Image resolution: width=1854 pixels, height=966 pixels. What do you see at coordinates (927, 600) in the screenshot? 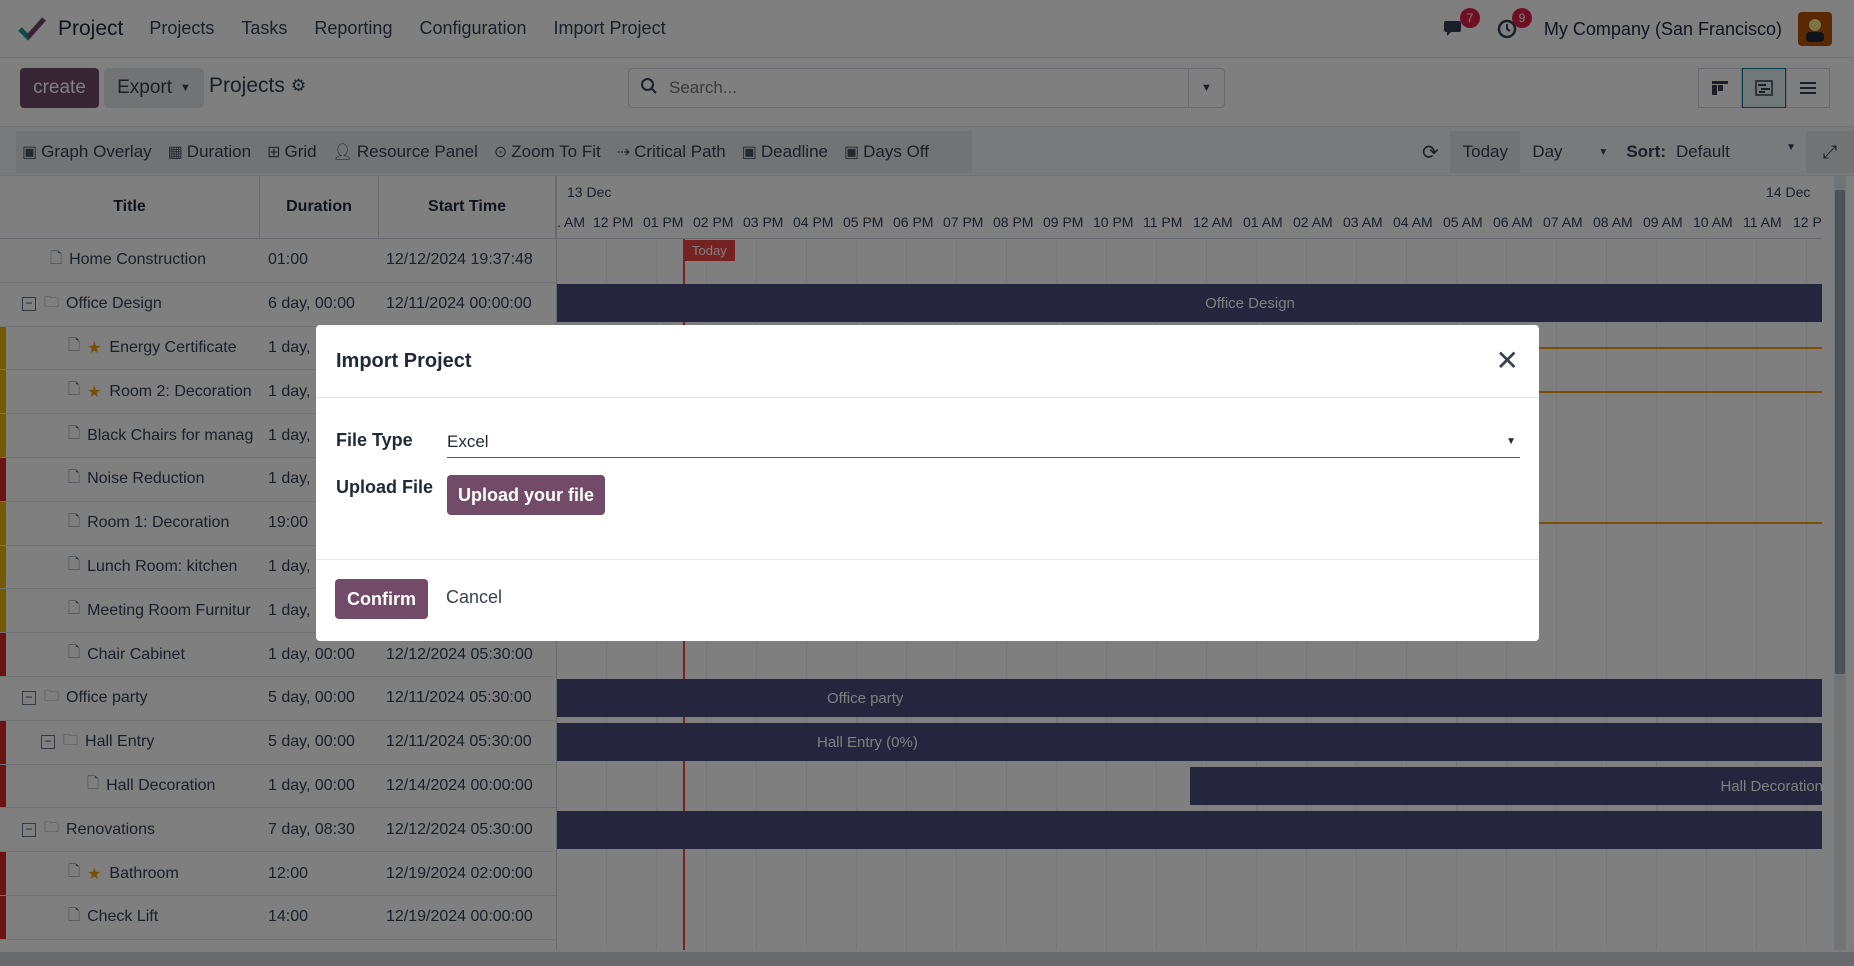
I see `modal-footer: Confirm Cancel` at bounding box center [927, 600].